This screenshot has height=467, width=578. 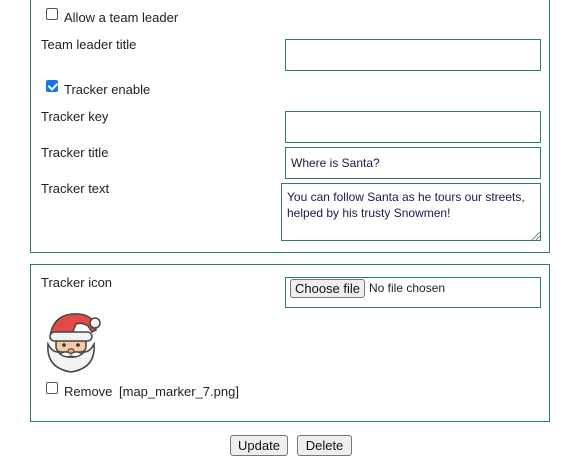 What do you see at coordinates (107, 89) in the screenshot?
I see `tracker-enable-label: Tracker enable` at bounding box center [107, 89].